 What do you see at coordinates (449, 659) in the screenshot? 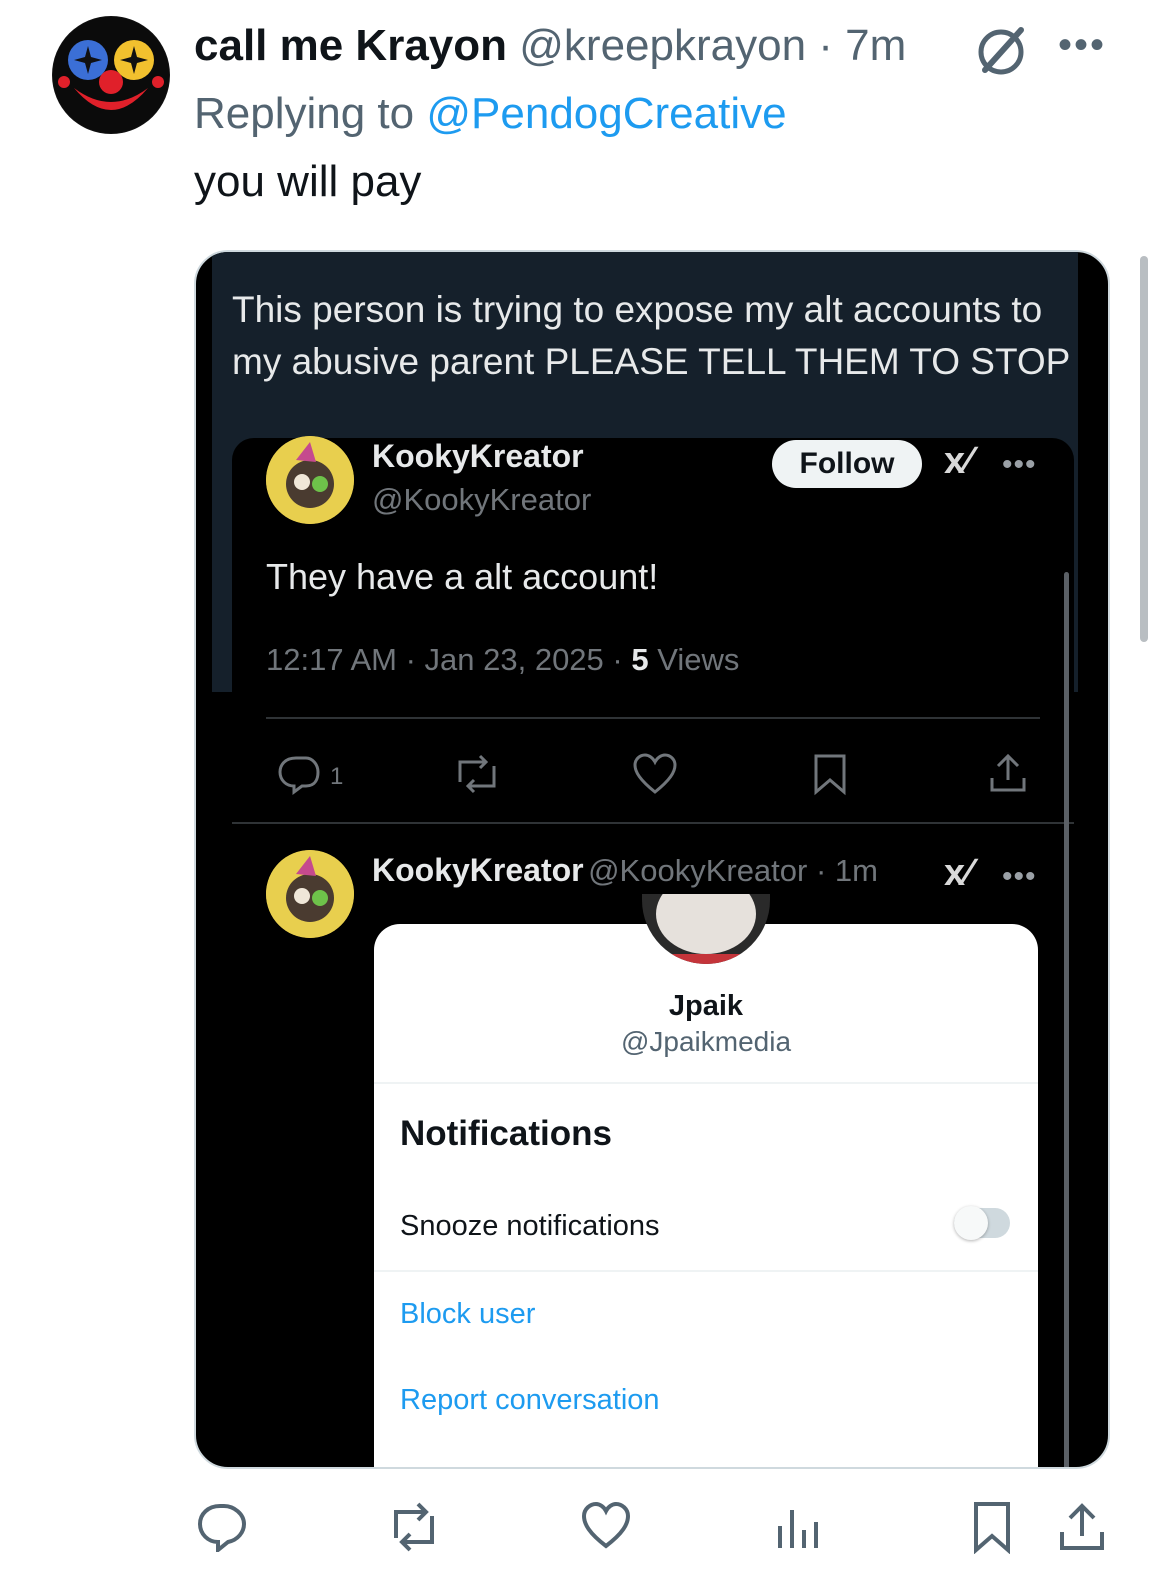
I see `timestamp-text: 12:17 AM · Jan 23, 2025 ·` at bounding box center [449, 659].